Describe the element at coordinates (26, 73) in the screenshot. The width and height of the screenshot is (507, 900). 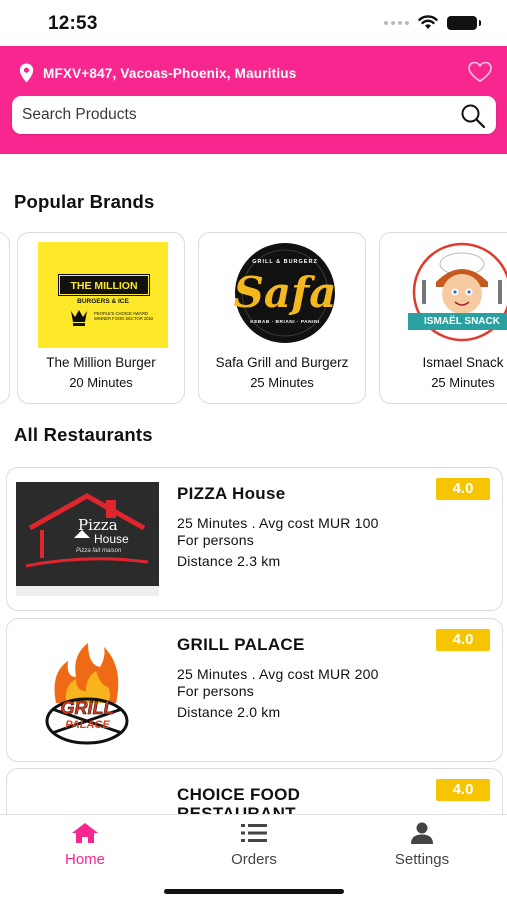
I see `location-pin-icon` at that location.